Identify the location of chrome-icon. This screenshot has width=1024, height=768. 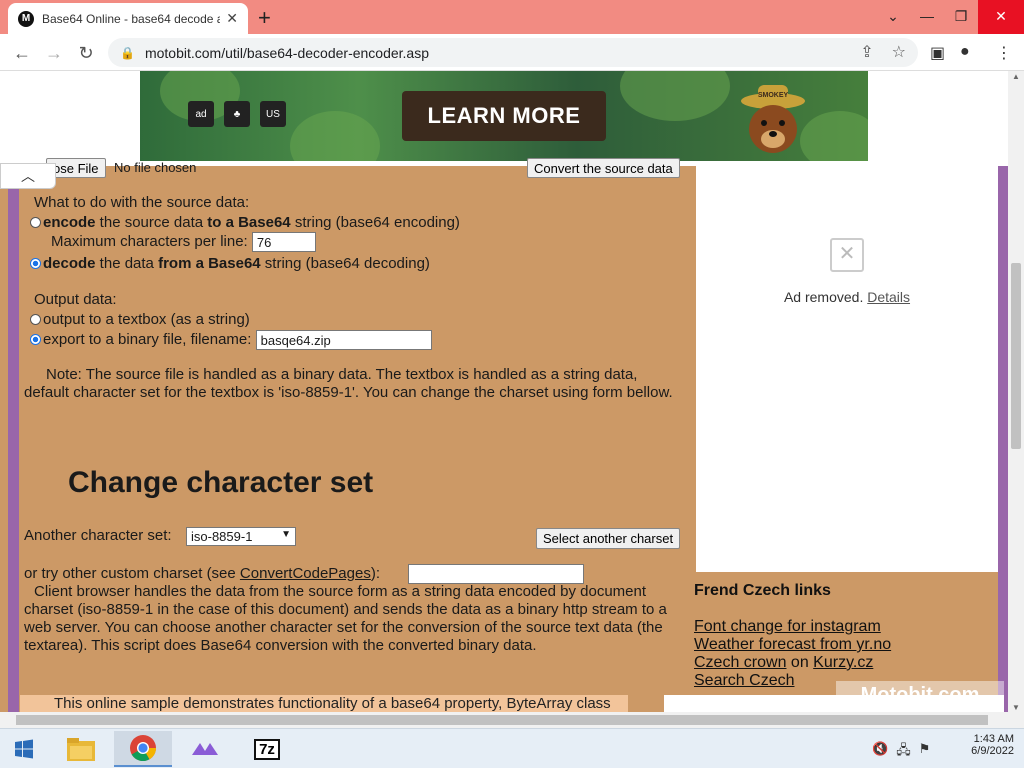
(143, 748).